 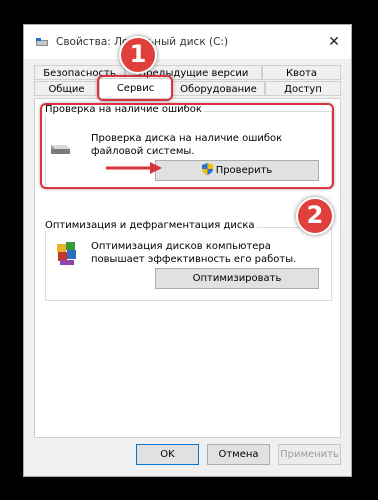 What do you see at coordinates (167, 454) in the screenshot?
I see `ok-button: OK` at bounding box center [167, 454].